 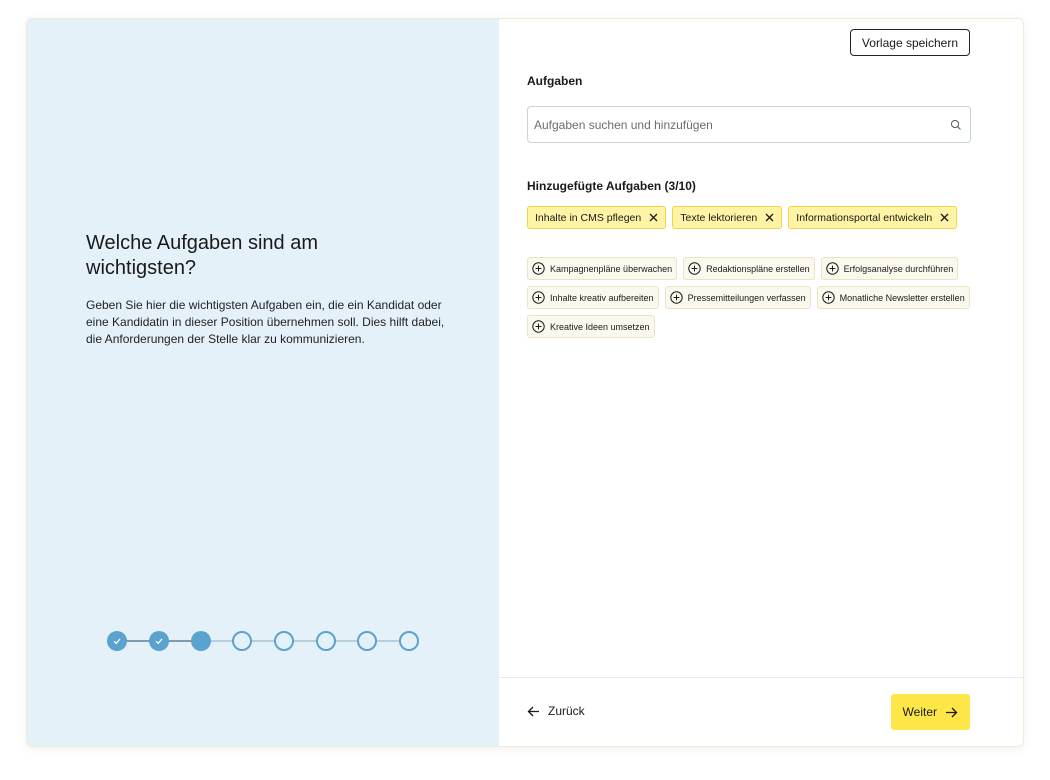 What do you see at coordinates (902, 297) in the screenshot?
I see `suggested-task-label: Monatliche Newsletter erstellen` at bounding box center [902, 297].